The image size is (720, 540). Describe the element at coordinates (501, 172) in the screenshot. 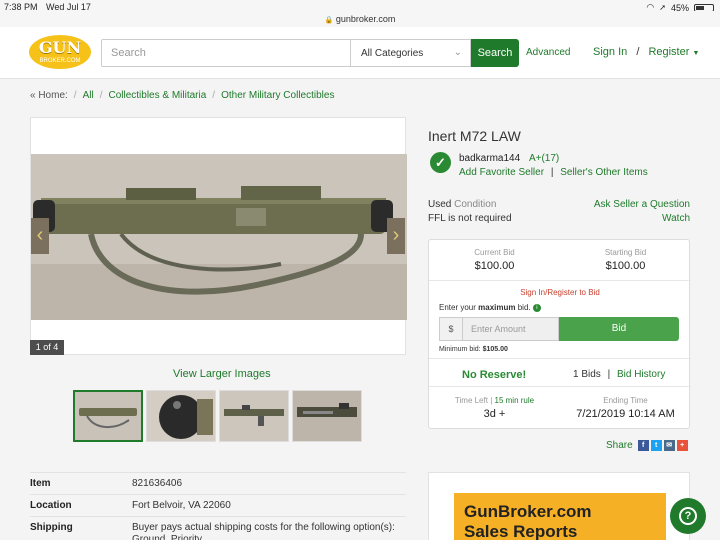

I see `add-favorite-seller-link: Add Favorite Seller` at that location.